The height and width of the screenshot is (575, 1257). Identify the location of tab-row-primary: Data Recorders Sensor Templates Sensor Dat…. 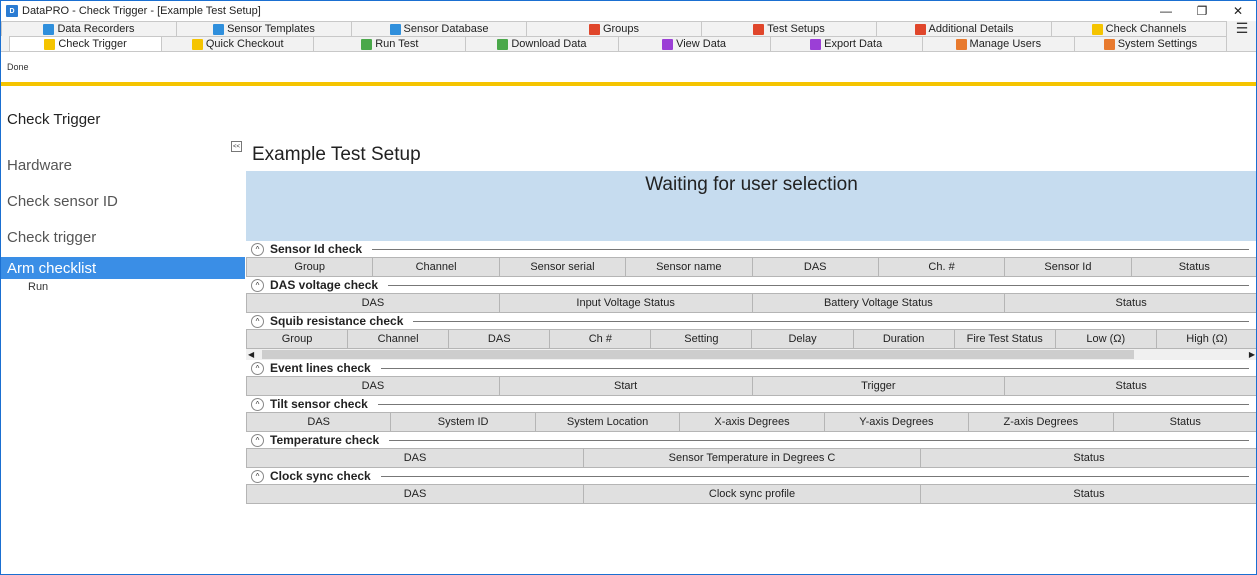
(628, 28).